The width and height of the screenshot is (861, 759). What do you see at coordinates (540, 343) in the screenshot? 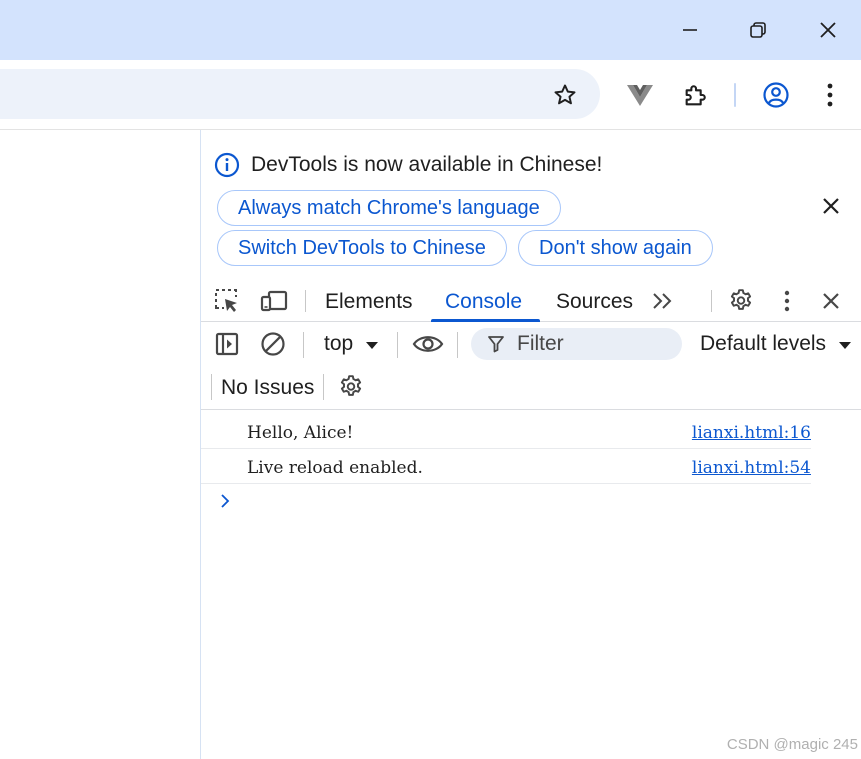
I see `filter-placeholder: Filter` at bounding box center [540, 343].